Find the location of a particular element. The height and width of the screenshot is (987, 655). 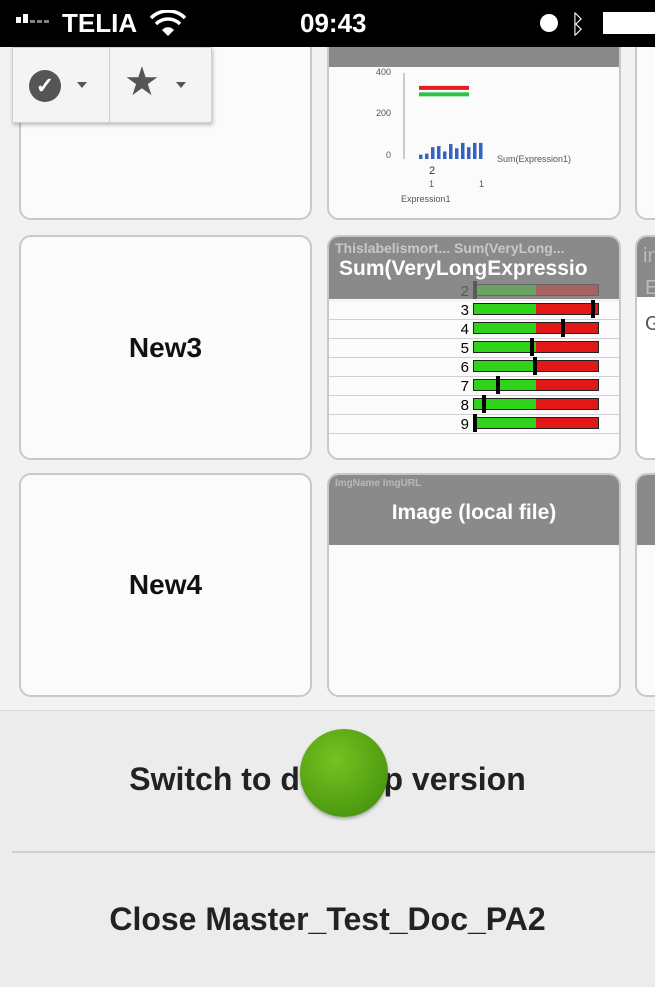

gauge-row: 6 is located at coordinates (474, 367).